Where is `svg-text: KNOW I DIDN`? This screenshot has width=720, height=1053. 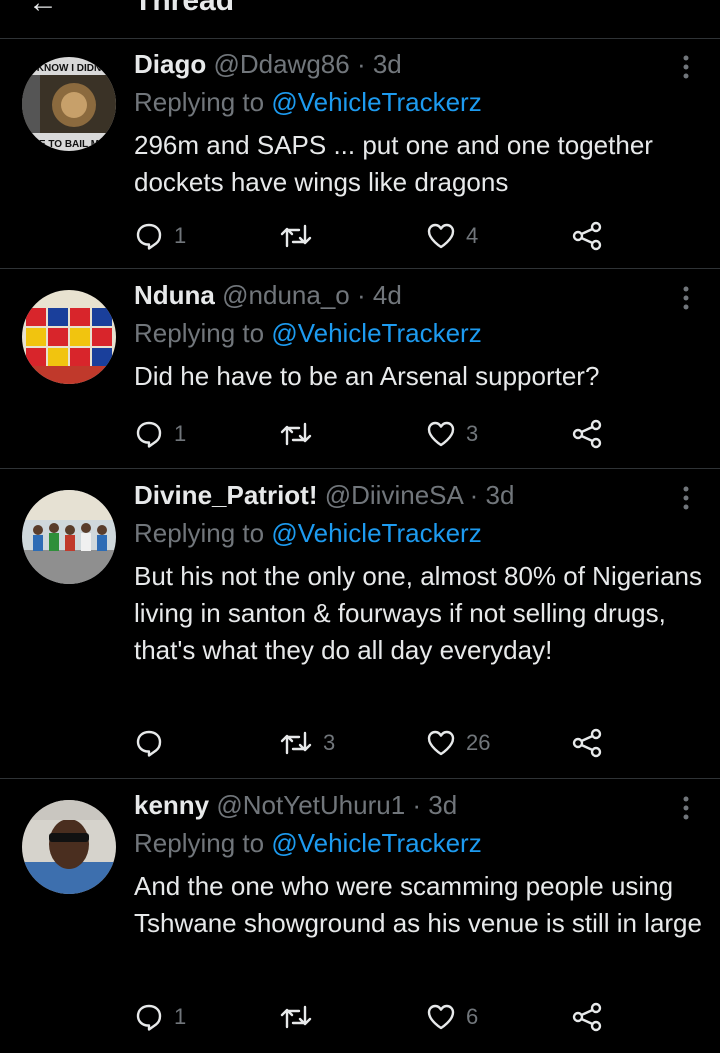 svg-text: KNOW I DIDN is located at coordinates (69, 68).